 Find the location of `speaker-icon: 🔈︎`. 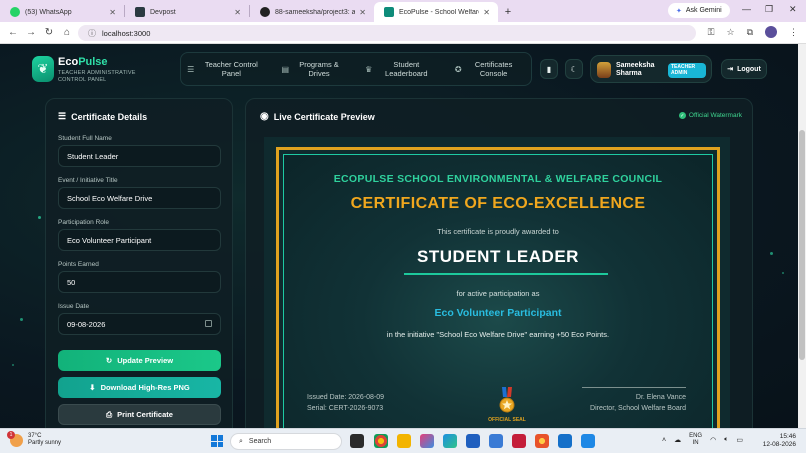

speaker-icon: 🔈︎ is located at coordinates (726, 440).